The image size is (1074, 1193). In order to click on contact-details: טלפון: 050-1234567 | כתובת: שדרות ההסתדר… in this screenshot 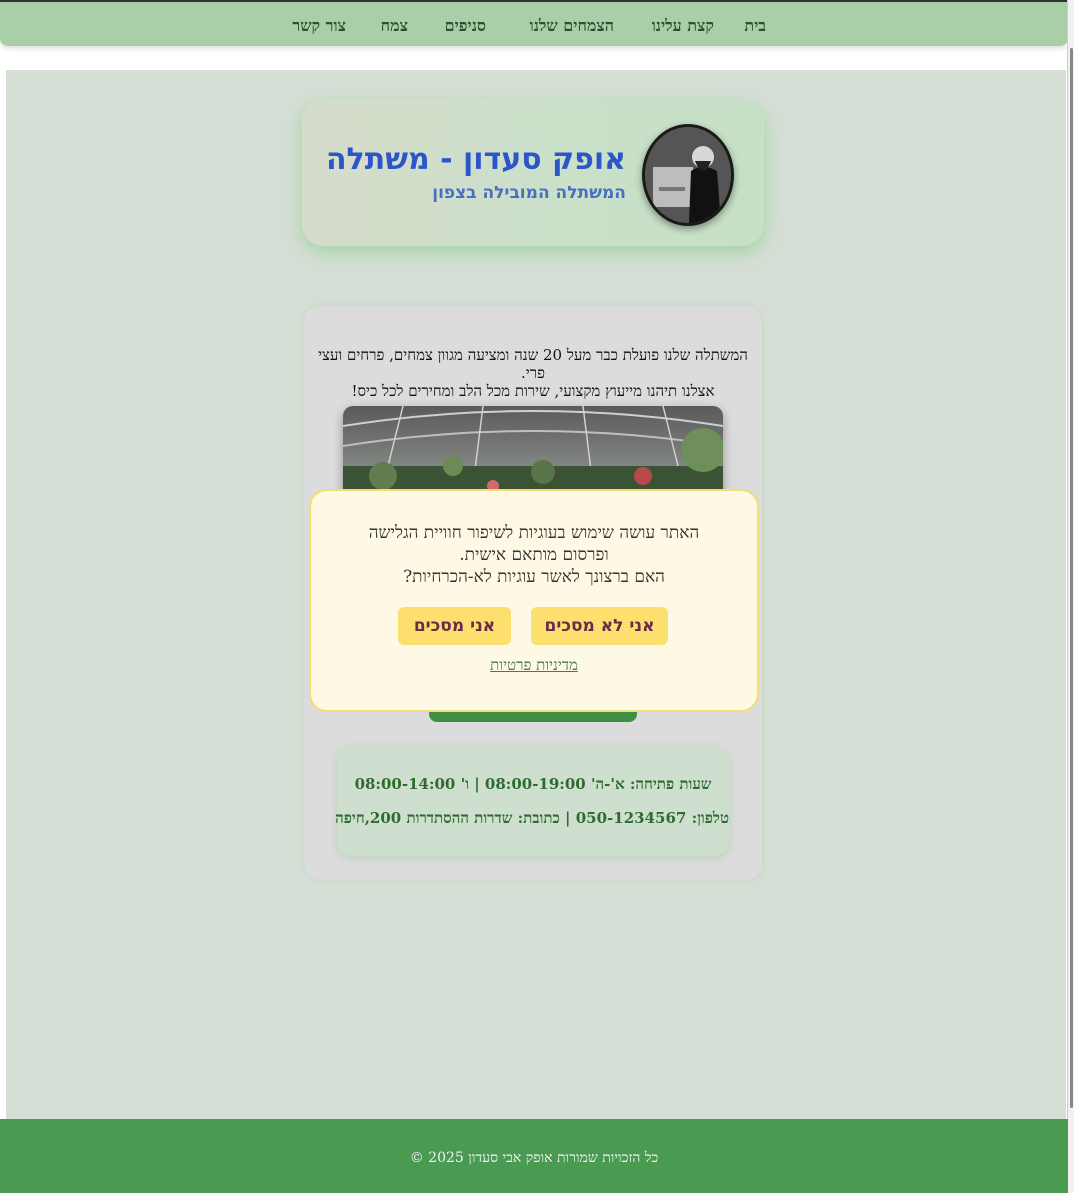, I will do `click(532, 818)`.